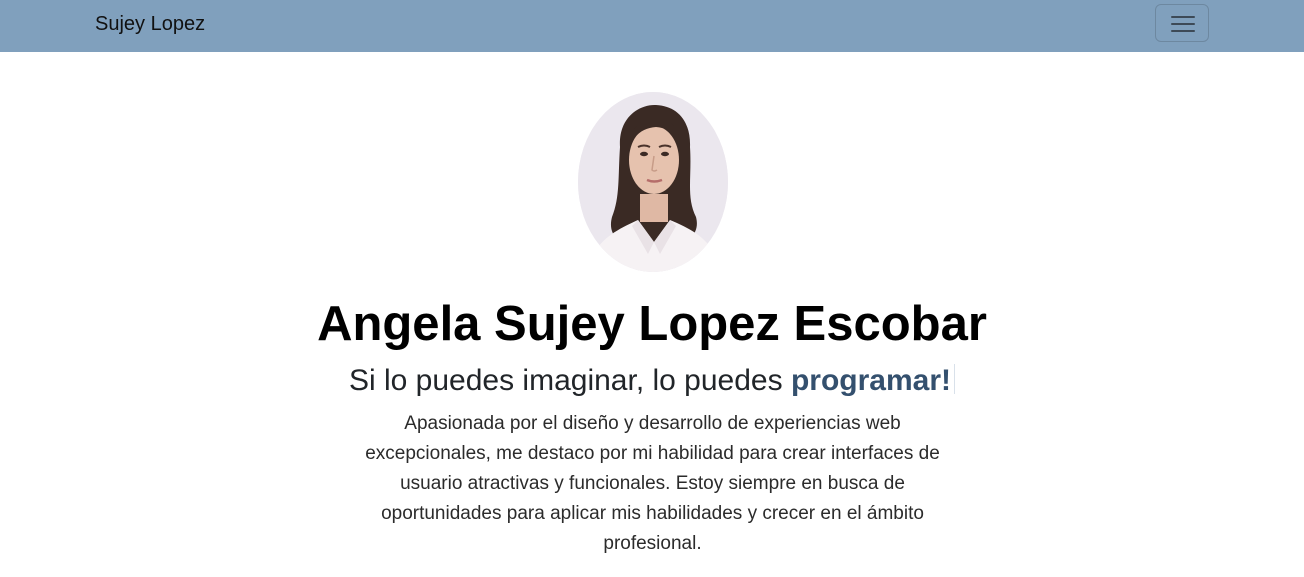  I want to click on tagline-text: Si lo puedes imaginar, lo puedes, so click(569, 380).